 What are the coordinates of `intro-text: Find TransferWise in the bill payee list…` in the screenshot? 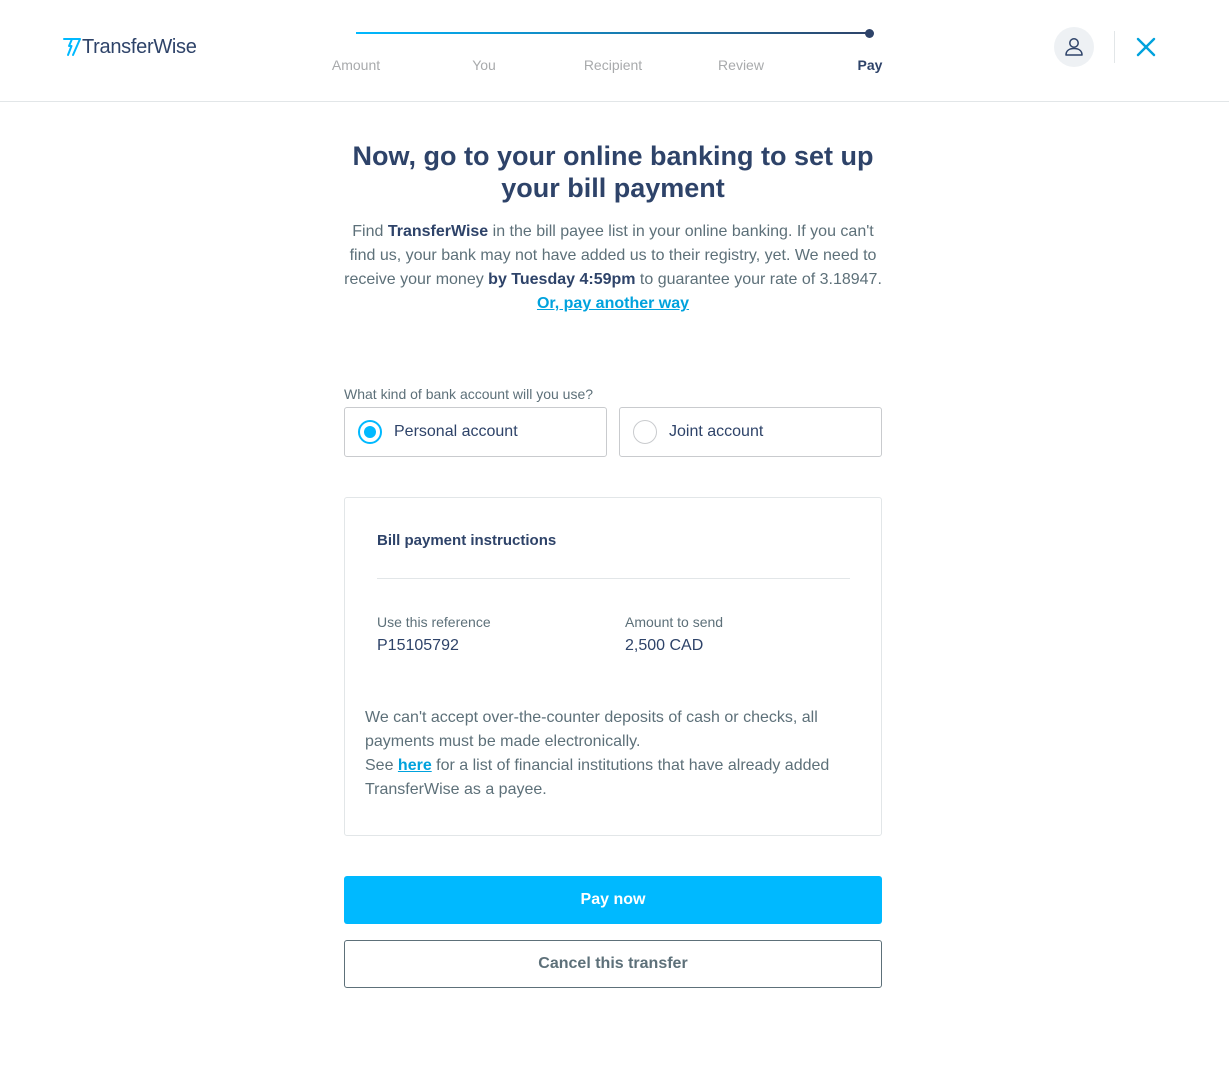 It's located at (613, 256).